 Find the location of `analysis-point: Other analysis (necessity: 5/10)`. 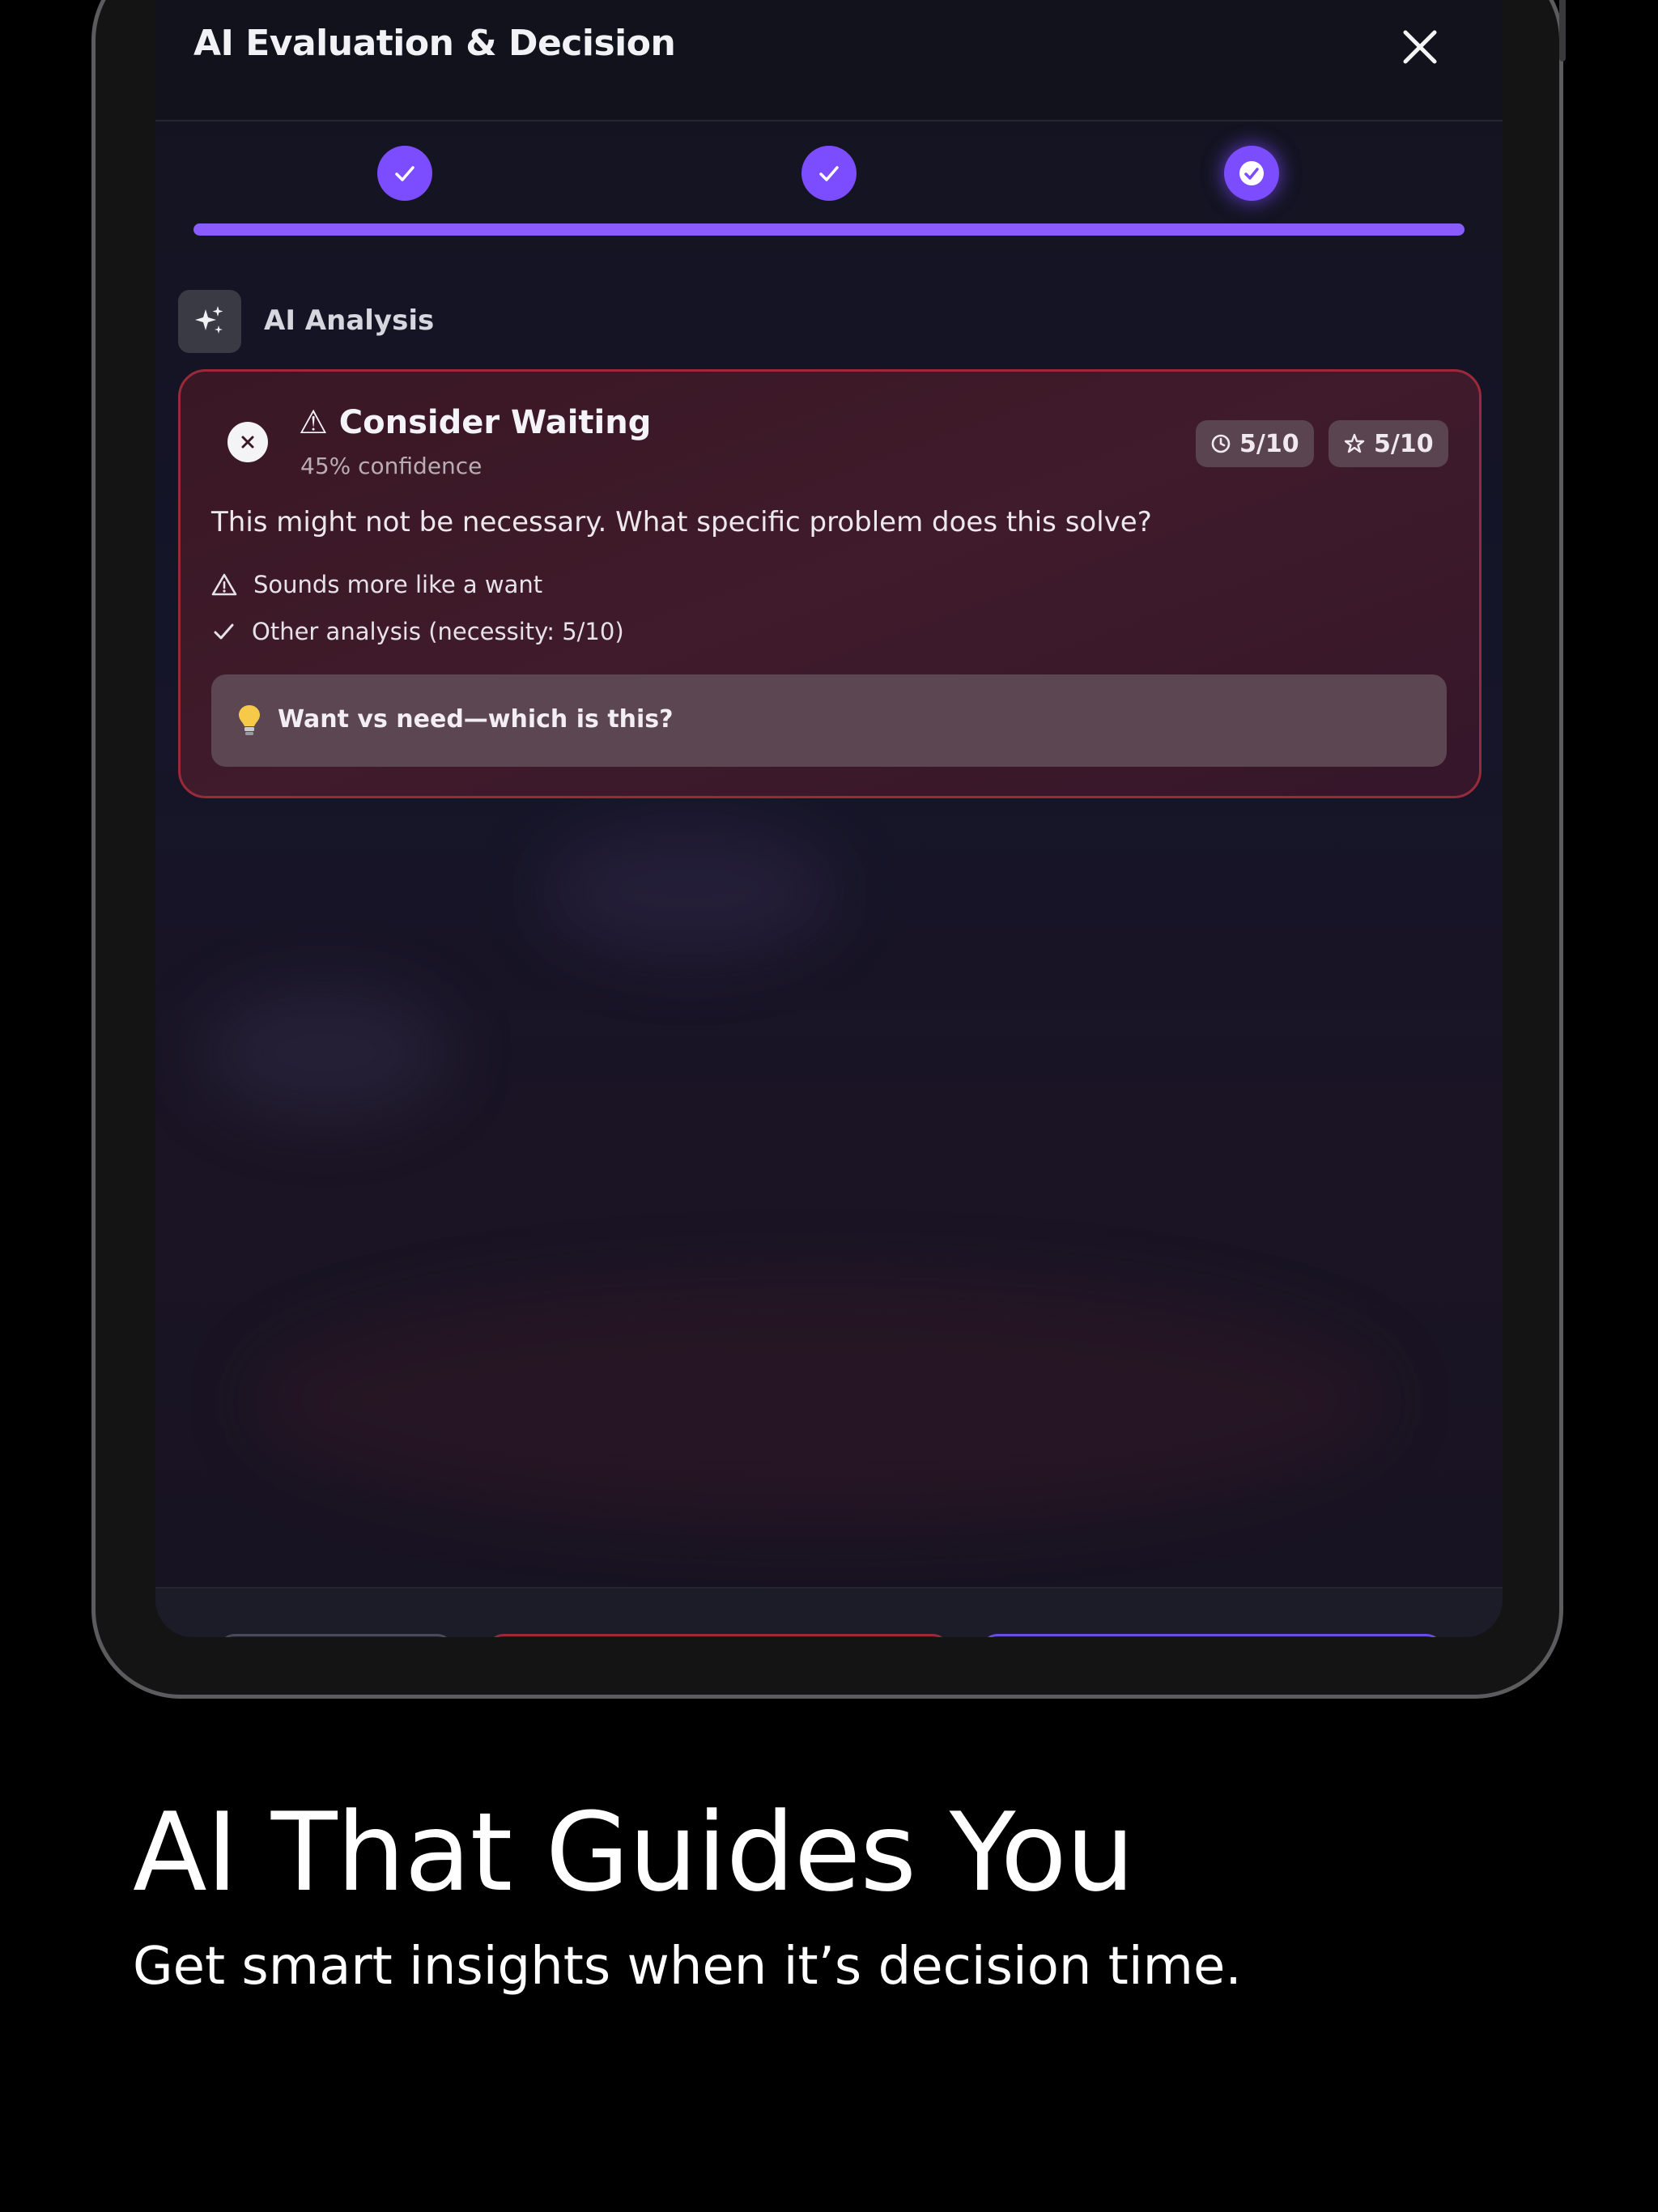

analysis-point: Other analysis (necessity: 5/10) is located at coordinates (417, 632).